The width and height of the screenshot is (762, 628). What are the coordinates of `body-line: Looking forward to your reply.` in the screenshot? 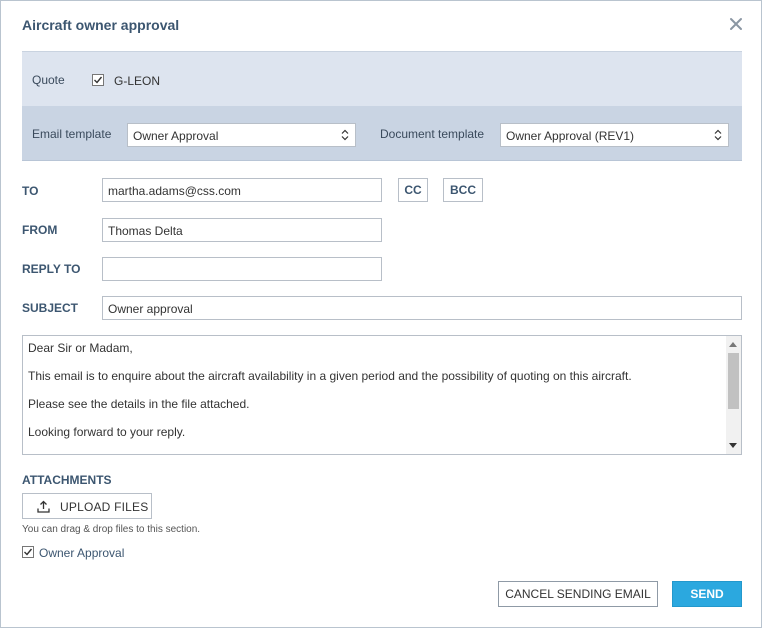 It's located at (107, 432).